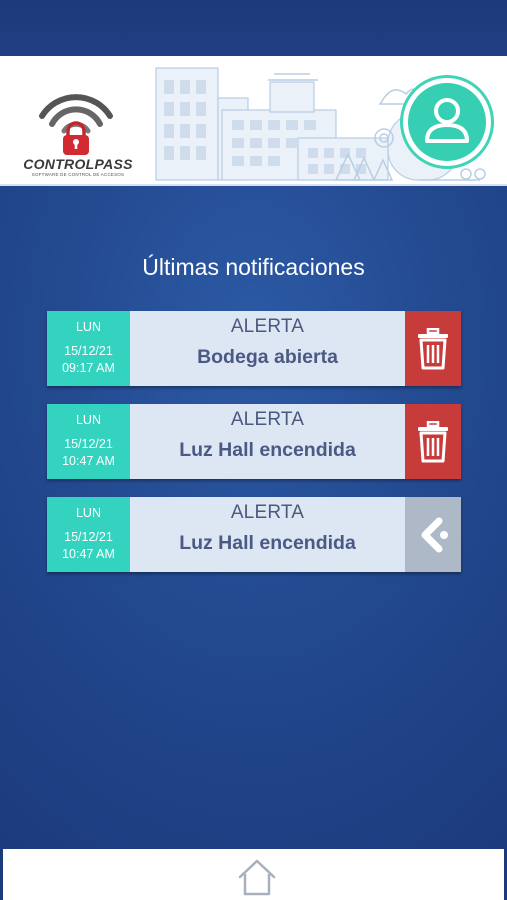 The height and width of the screenshot is (900, 507). What do you see at coordinates (267, 357) in the screenshot?
I see `notification-message: Bodega abierta` at bounding box center [267, 357].